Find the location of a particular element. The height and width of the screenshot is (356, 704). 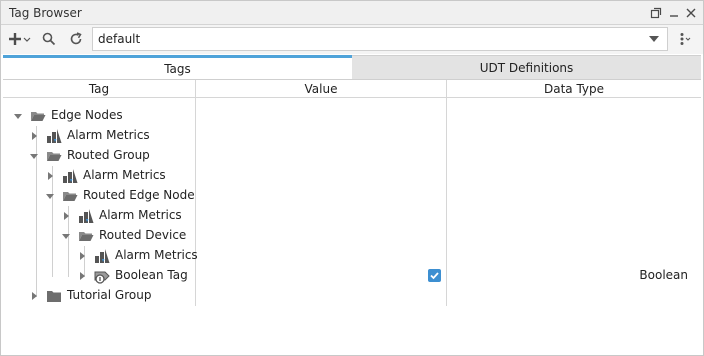

tree-row: Routed Edge Node is located at coordinates (352, 196).